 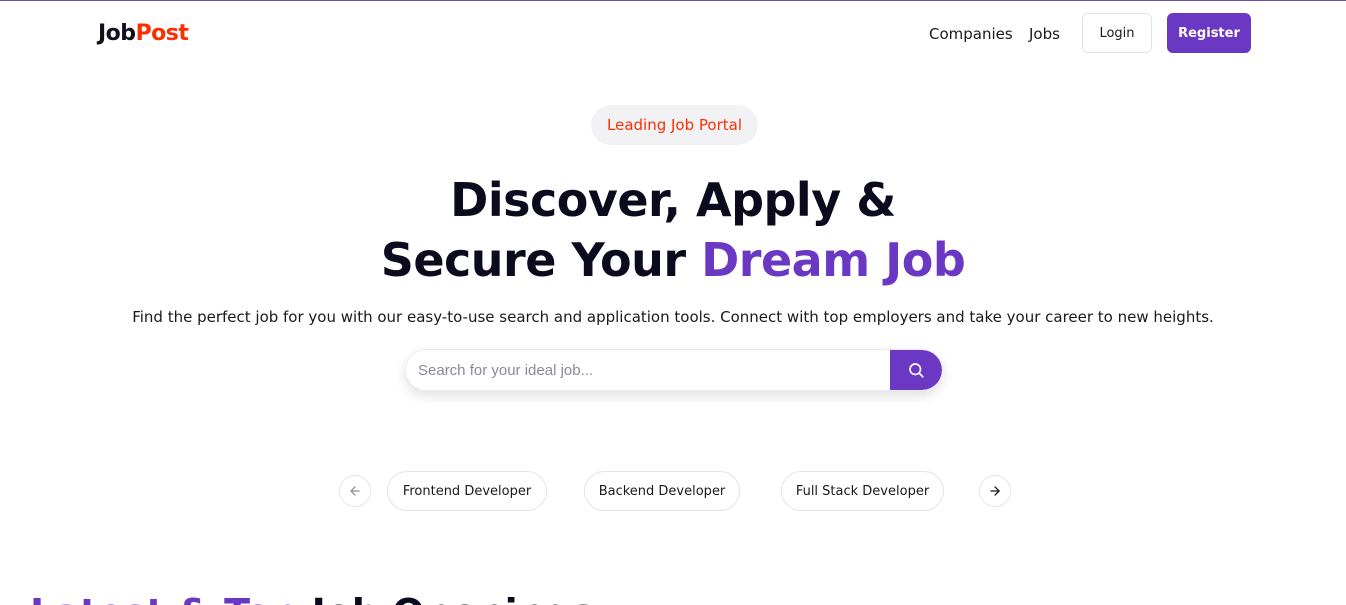 What do you see at coordinates (1209, 33) in the screenshot?
I see `register-button: Register` at bounding box center [1209, 33].